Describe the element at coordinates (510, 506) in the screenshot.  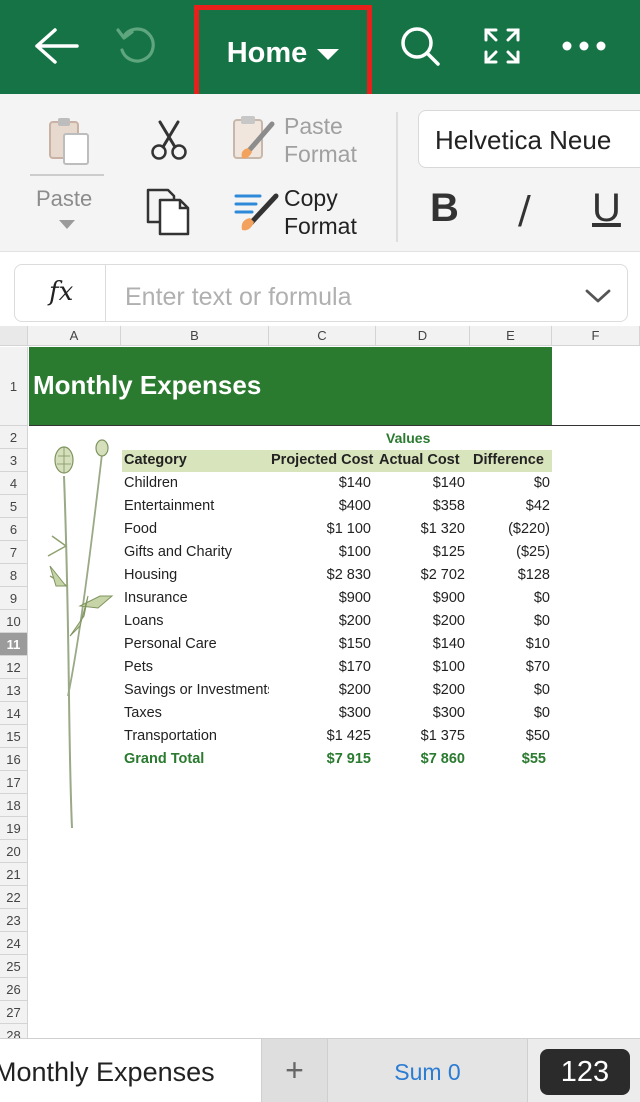
I see `difference-cell: $42` at that location.